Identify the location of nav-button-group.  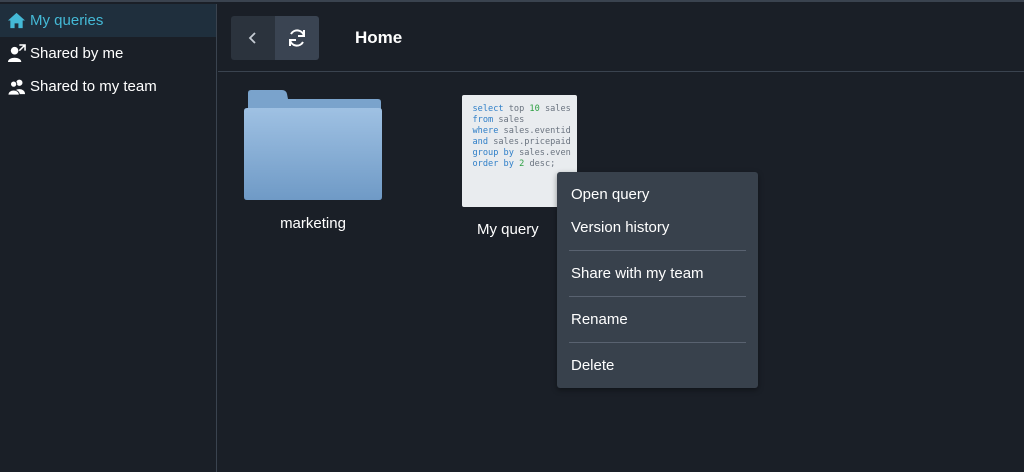
(275, 37).